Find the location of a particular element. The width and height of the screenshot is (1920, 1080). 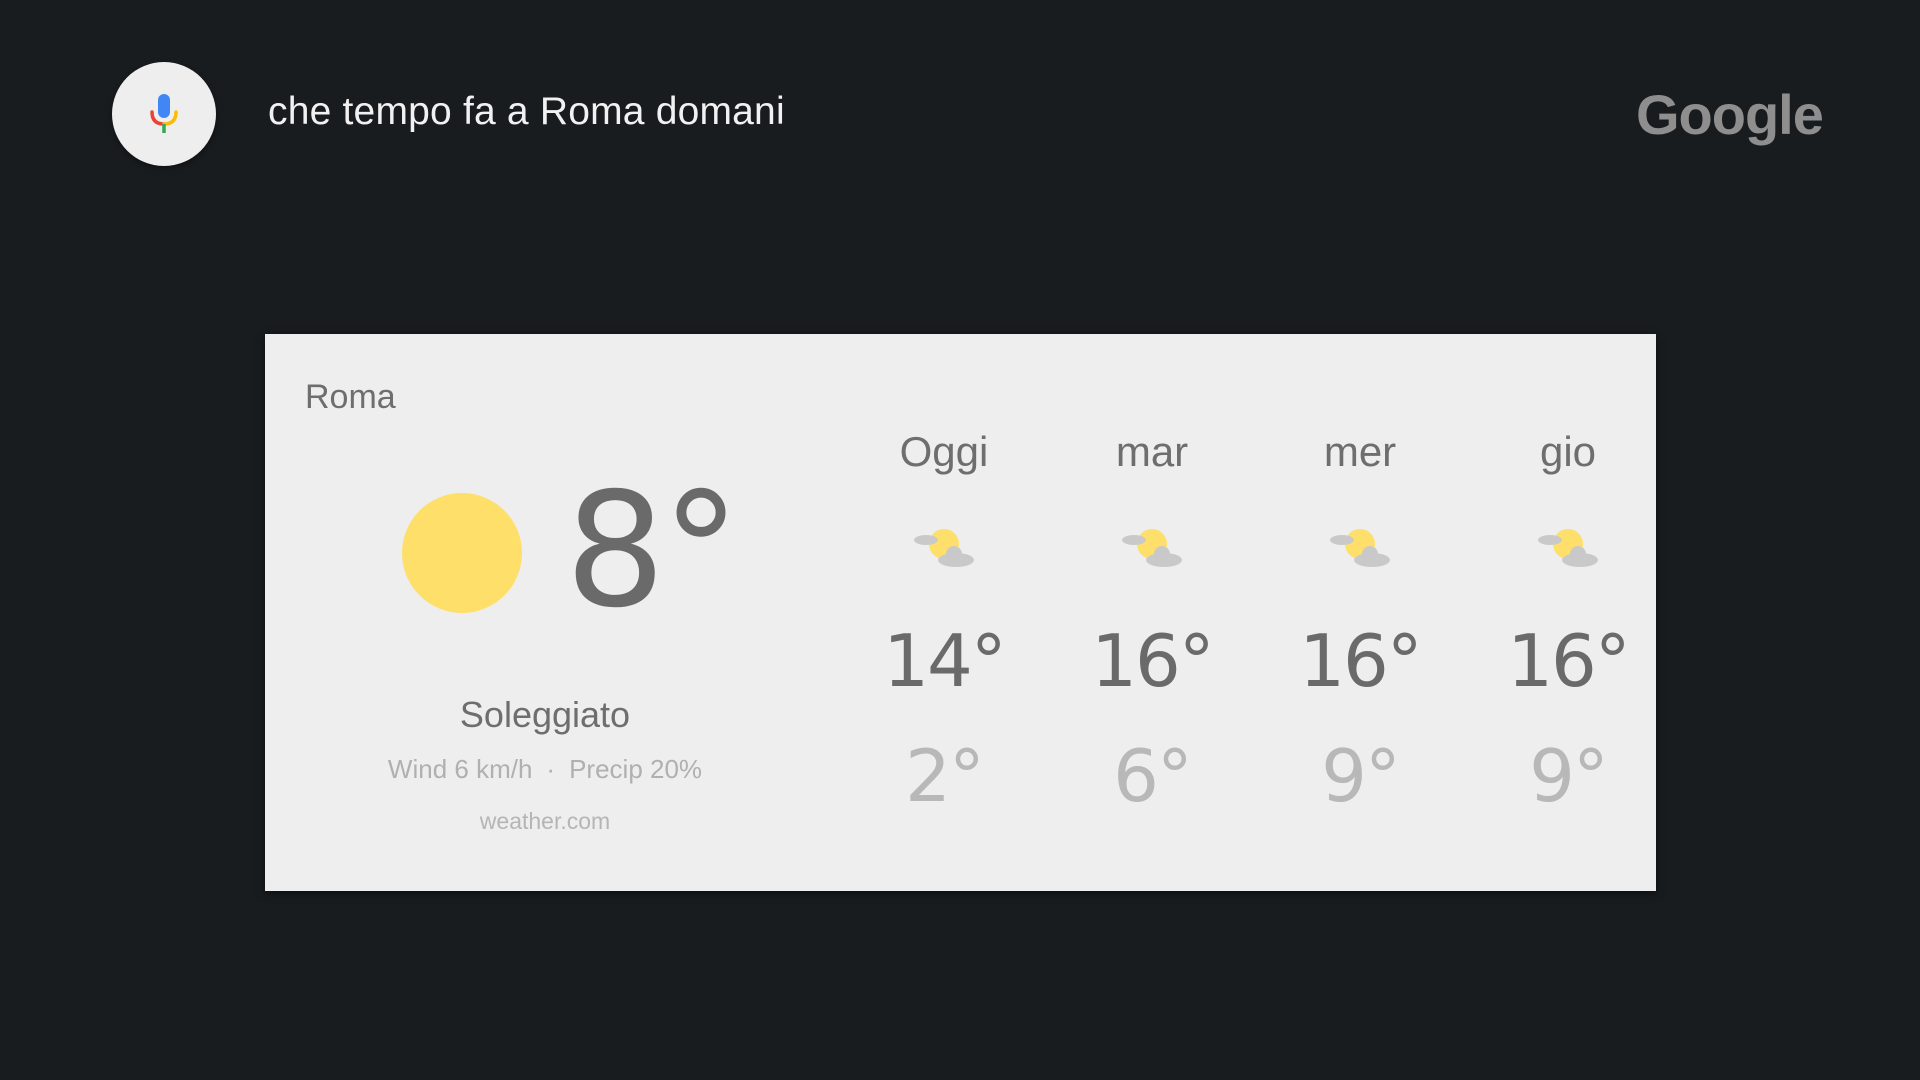

forecast-low: 6° is located at coordinates (1153, 776).